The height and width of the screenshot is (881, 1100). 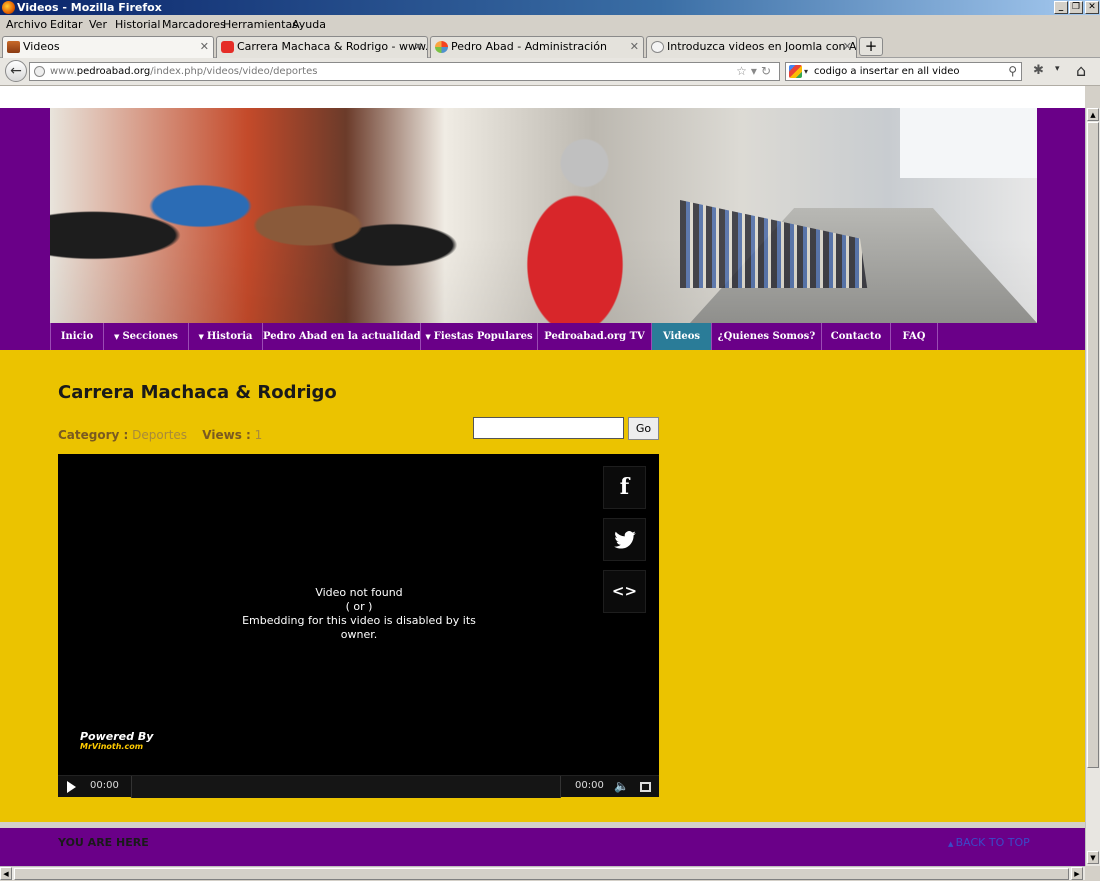 I want to click on bookmark-star-icon: ☆, so click(x=743, y=71).